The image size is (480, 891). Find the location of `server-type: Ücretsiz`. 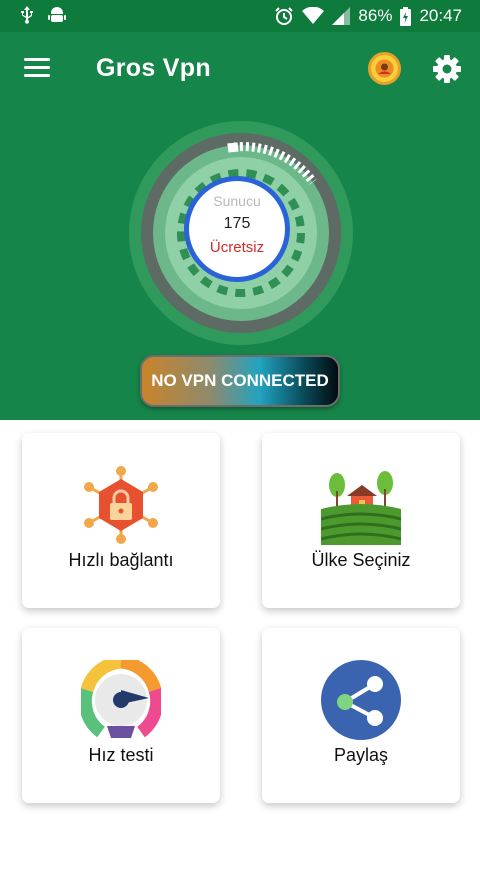

server-type: Ücretsiz is located at coordinates (237, 247).